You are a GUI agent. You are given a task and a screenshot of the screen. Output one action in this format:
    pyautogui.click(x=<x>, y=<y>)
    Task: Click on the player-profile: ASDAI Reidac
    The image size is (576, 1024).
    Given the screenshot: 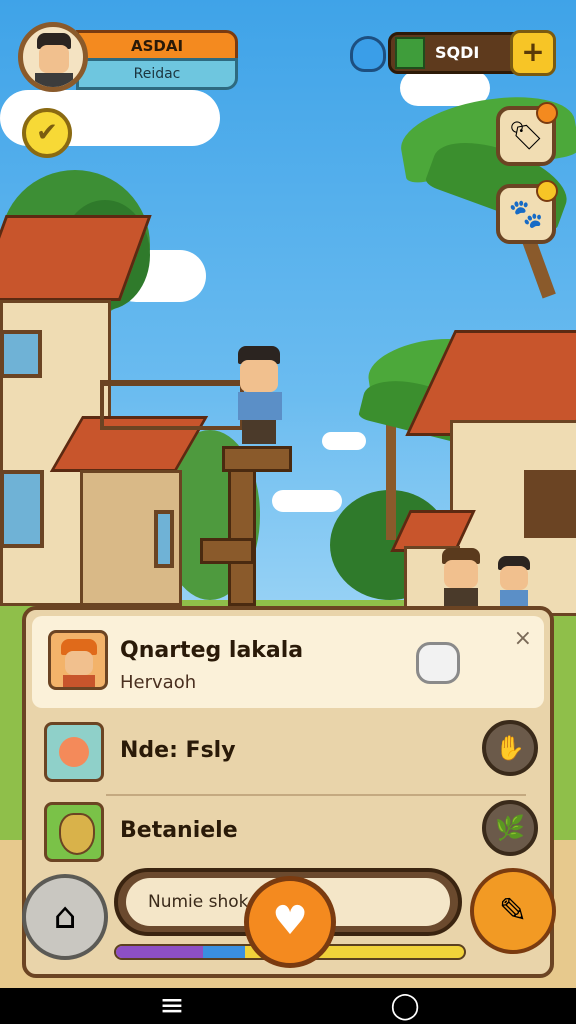 What is the action you would take?
    pyautogui.click(x=128, y=58)
    